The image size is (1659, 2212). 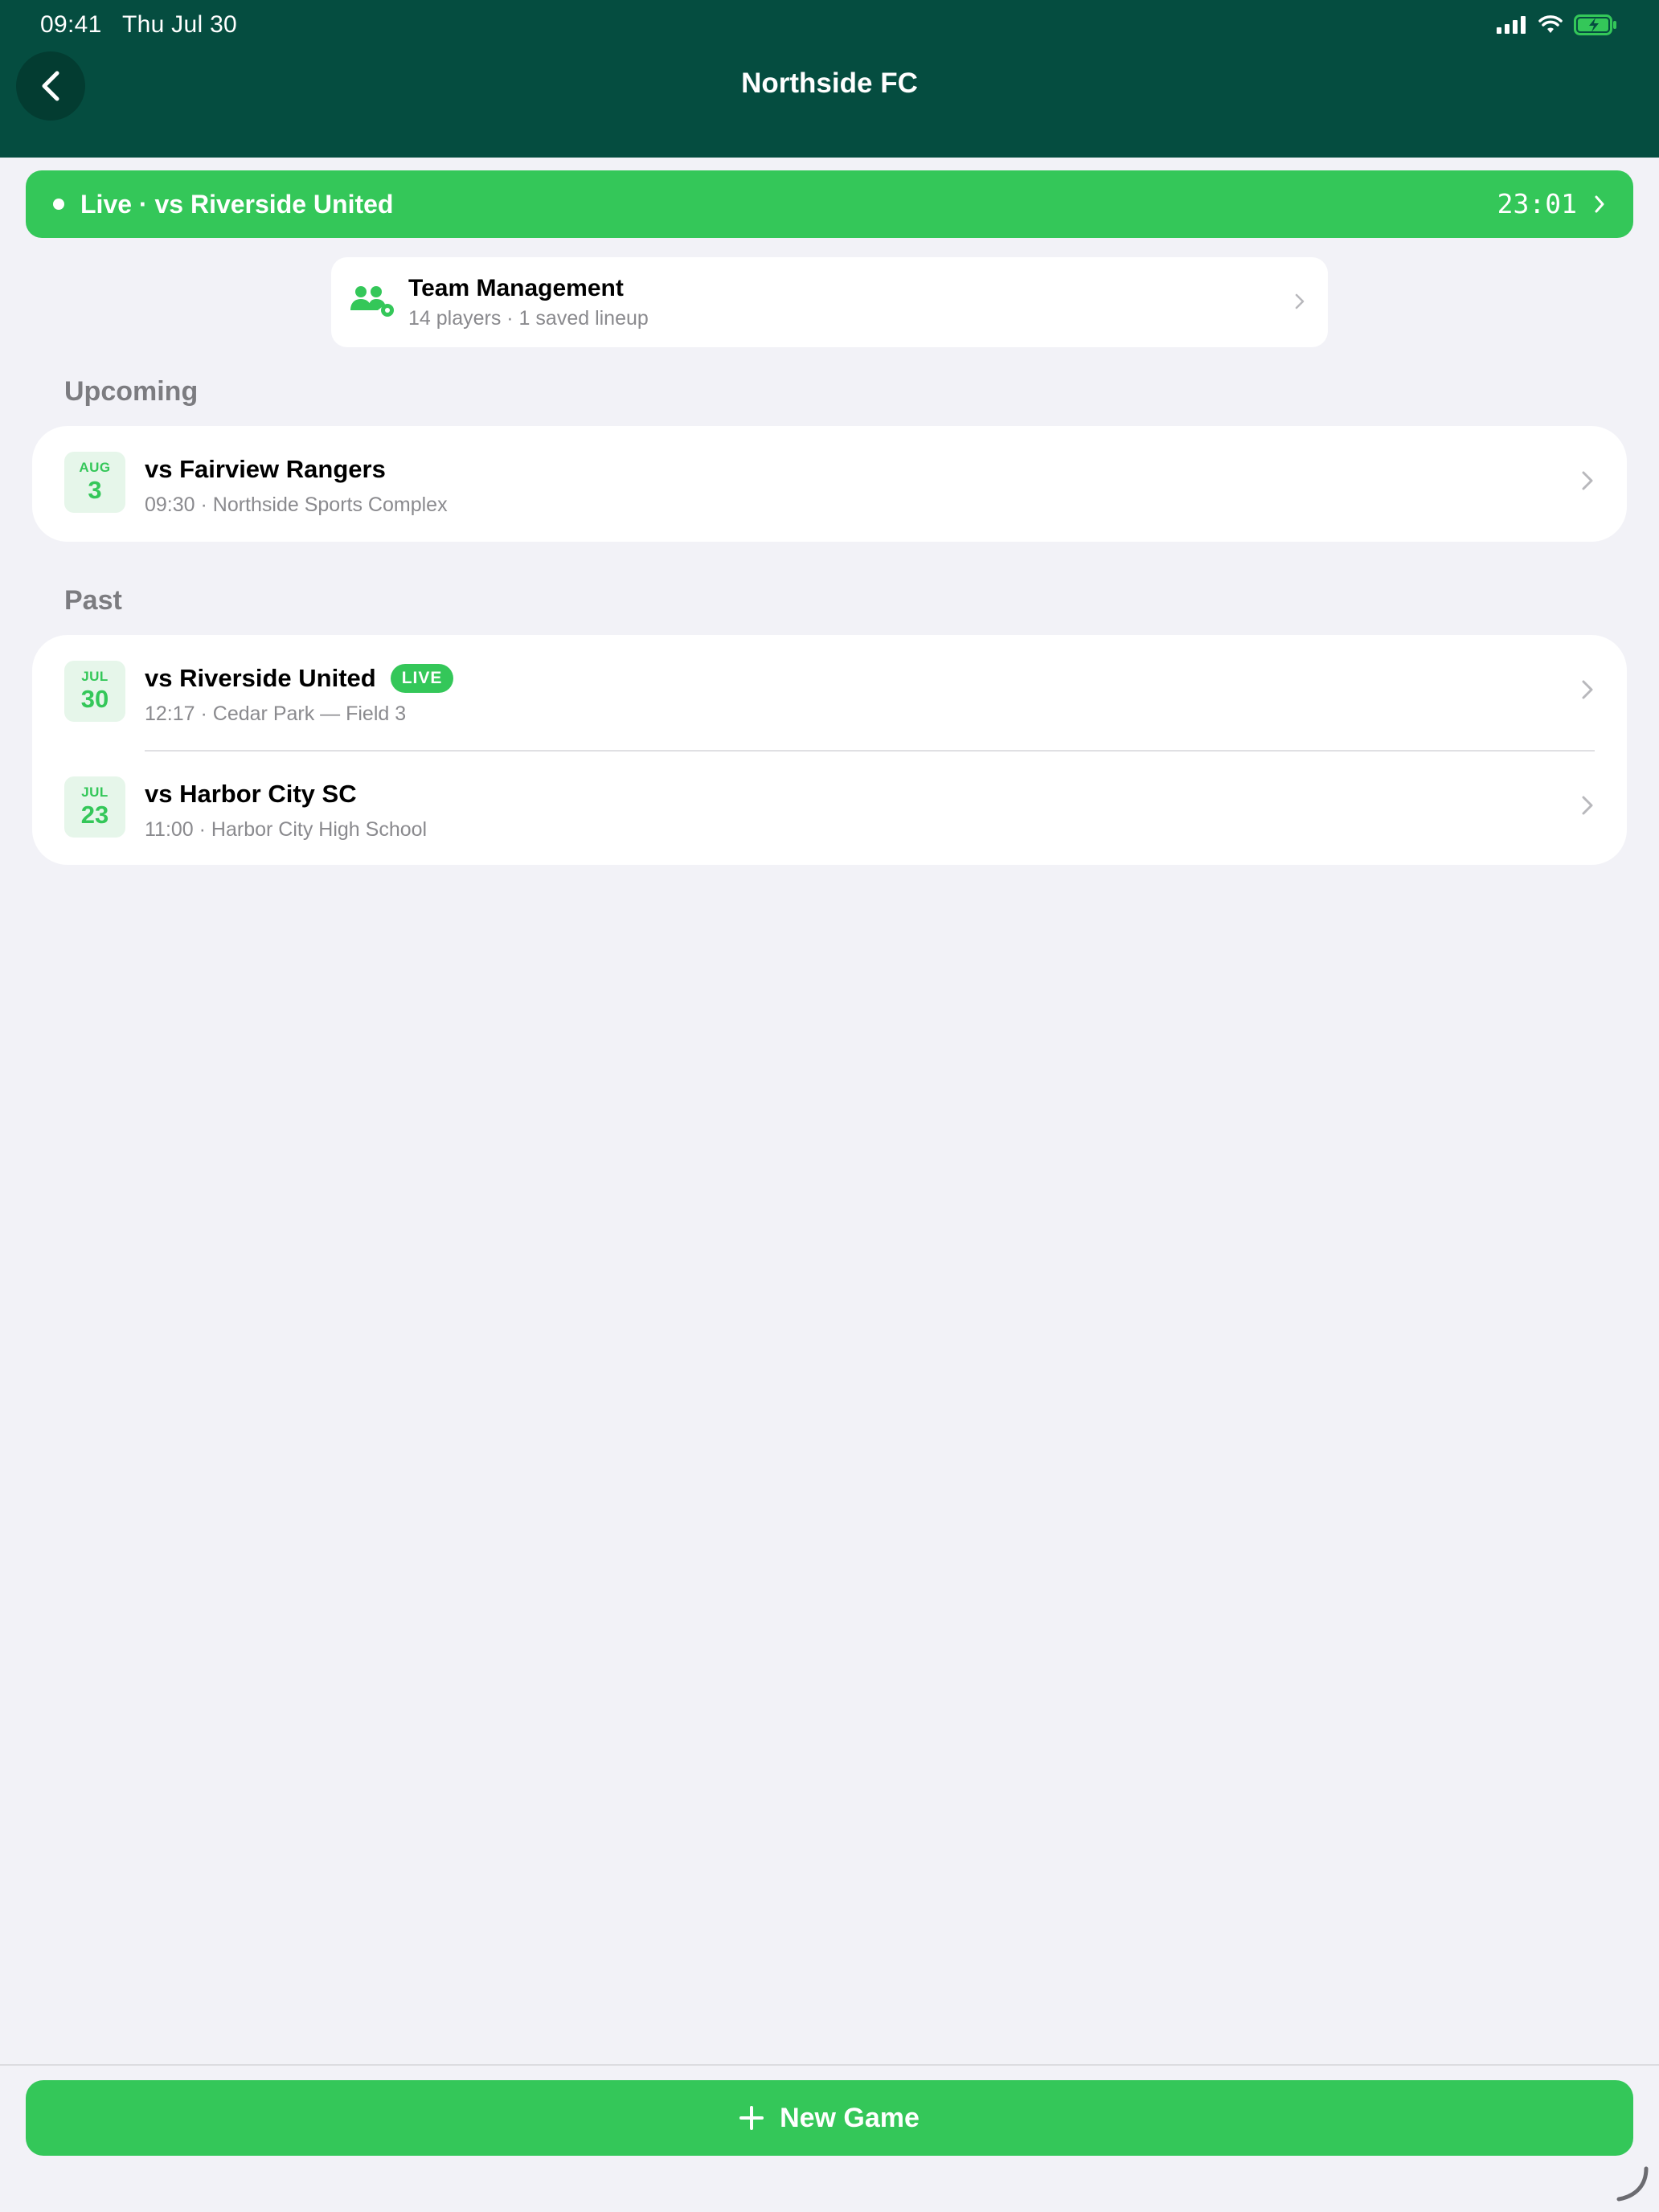 I want to click on footer-divider, so click(x=829, y=2065).